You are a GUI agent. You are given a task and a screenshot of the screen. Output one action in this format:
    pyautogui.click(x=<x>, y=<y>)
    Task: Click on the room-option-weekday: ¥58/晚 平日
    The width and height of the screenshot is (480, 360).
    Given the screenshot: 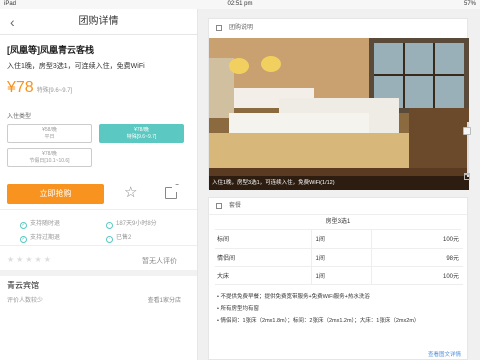 What is the action you would take?
    pyautogui.click(x=49, y=133)
    